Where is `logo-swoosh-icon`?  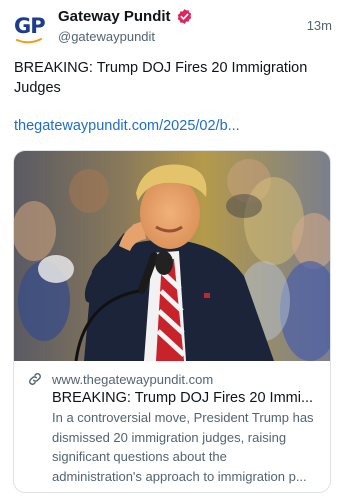 logo-swoosh-icon is located at coordinates (29, 41).